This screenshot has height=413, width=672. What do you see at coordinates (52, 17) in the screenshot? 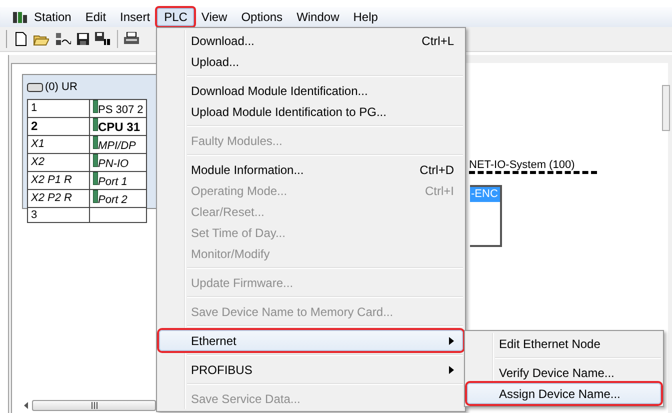
I see `menu-bar-item: Station` at bounding box center [52, 17].